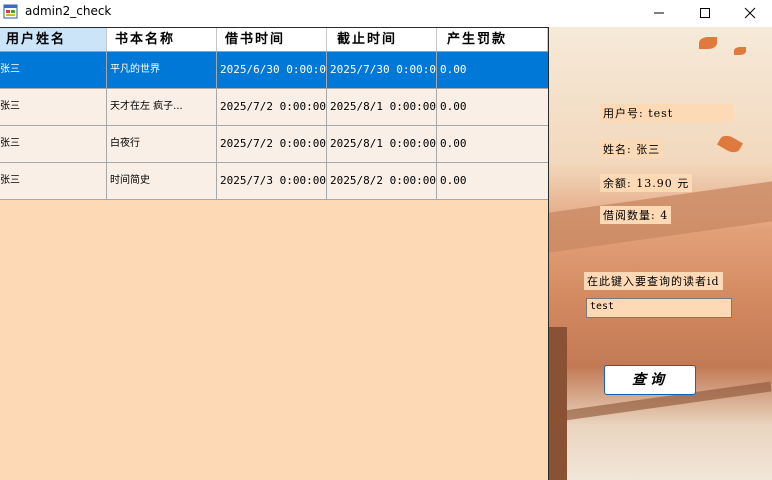  I want to click on cell-borrow-time: 2025/6/30 0:00:00, so click(272, 70).